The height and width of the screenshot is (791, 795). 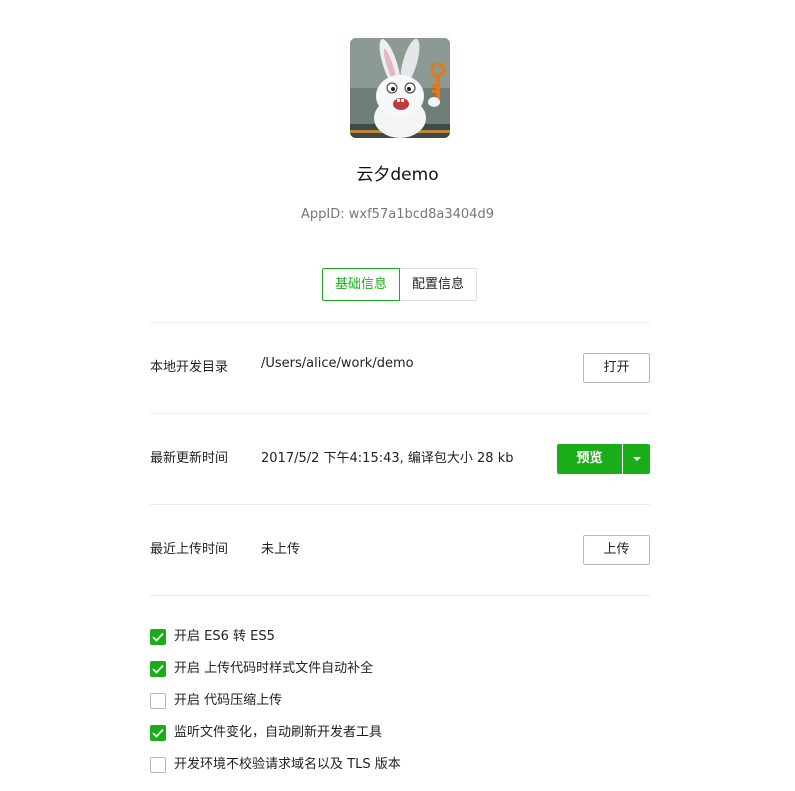 I want to click on option-watch-files: 监听文件变化，自动刷新开发者工具, so click(x=266, y=733).